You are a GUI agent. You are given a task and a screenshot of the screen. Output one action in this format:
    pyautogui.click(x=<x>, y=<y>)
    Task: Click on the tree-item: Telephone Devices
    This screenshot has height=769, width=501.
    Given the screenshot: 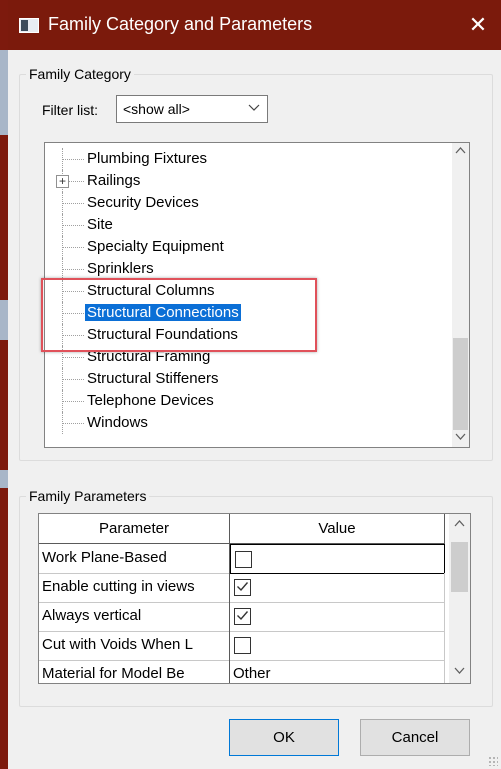 What is the action you would take?
    pyautogui.click(x=242, y=401)
    